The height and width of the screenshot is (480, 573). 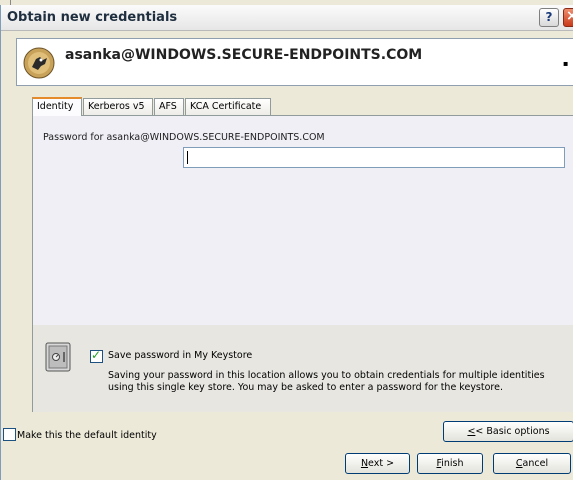 I want to click on basic-options-label: < Basic options, so click(x=512, y=431).